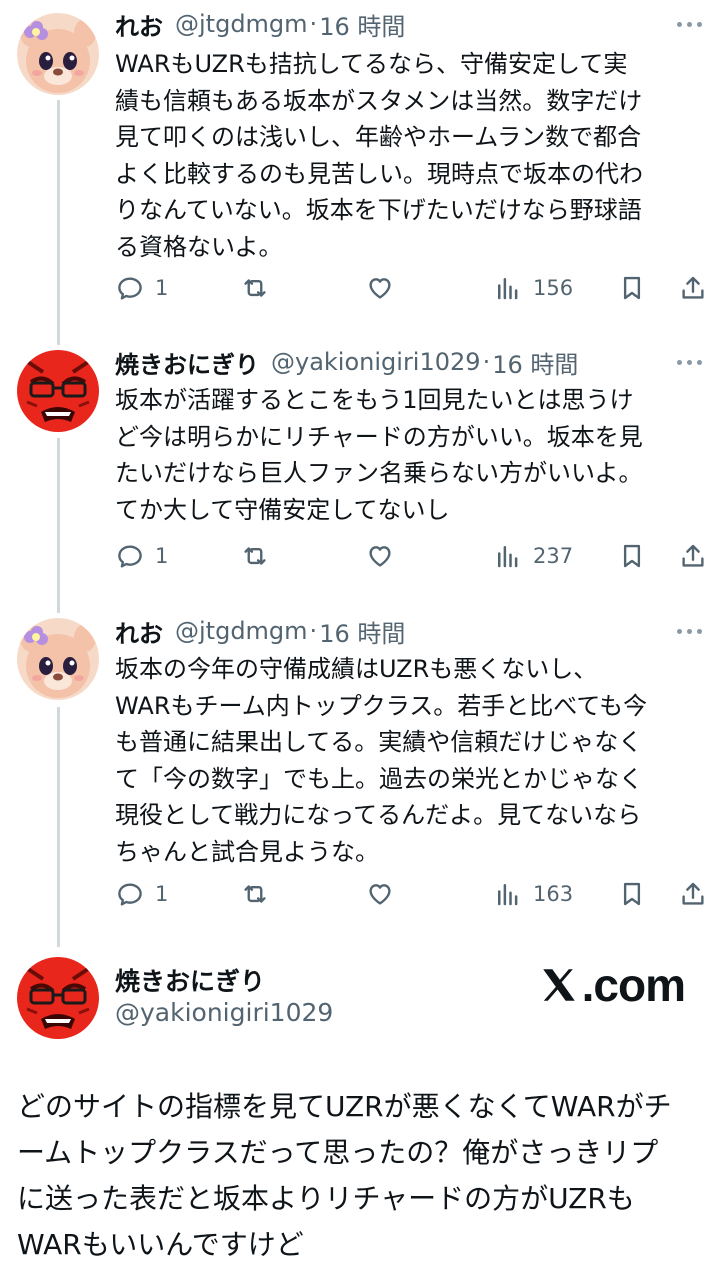 The image size is (727, 1280). I want to click on views-button: 237, so click(533, 556).